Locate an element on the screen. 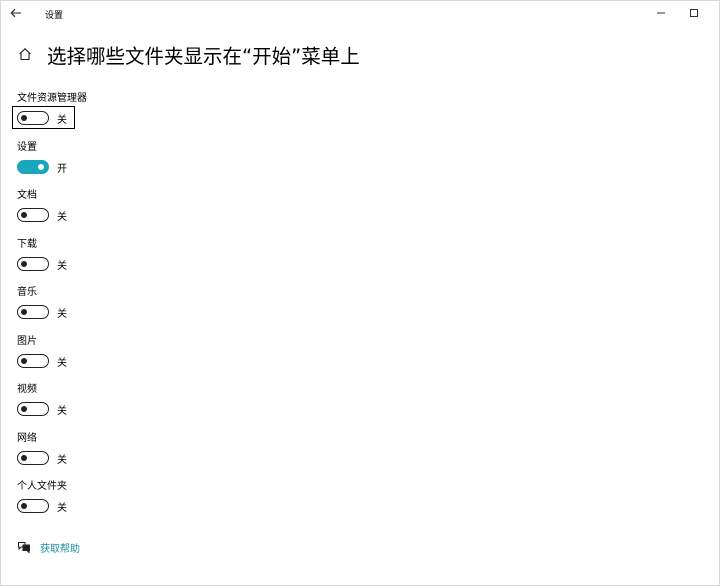 The image size is (720, 586). toggle-label: 音乐 is located at coordinates (27, 292).